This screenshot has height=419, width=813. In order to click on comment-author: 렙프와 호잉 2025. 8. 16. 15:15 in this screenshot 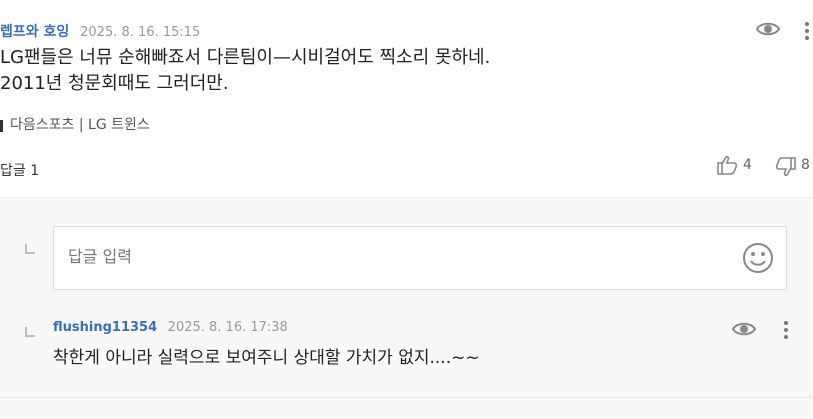, I will do `click(100, 31)`.